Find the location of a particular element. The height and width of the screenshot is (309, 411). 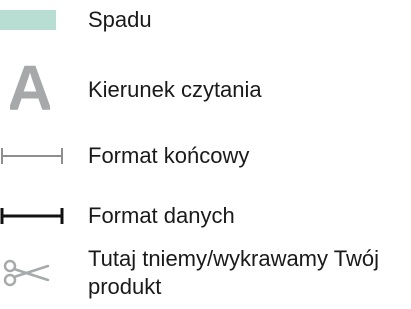

legend-label-data-format: Format danych is located at coordinates (161, 215).